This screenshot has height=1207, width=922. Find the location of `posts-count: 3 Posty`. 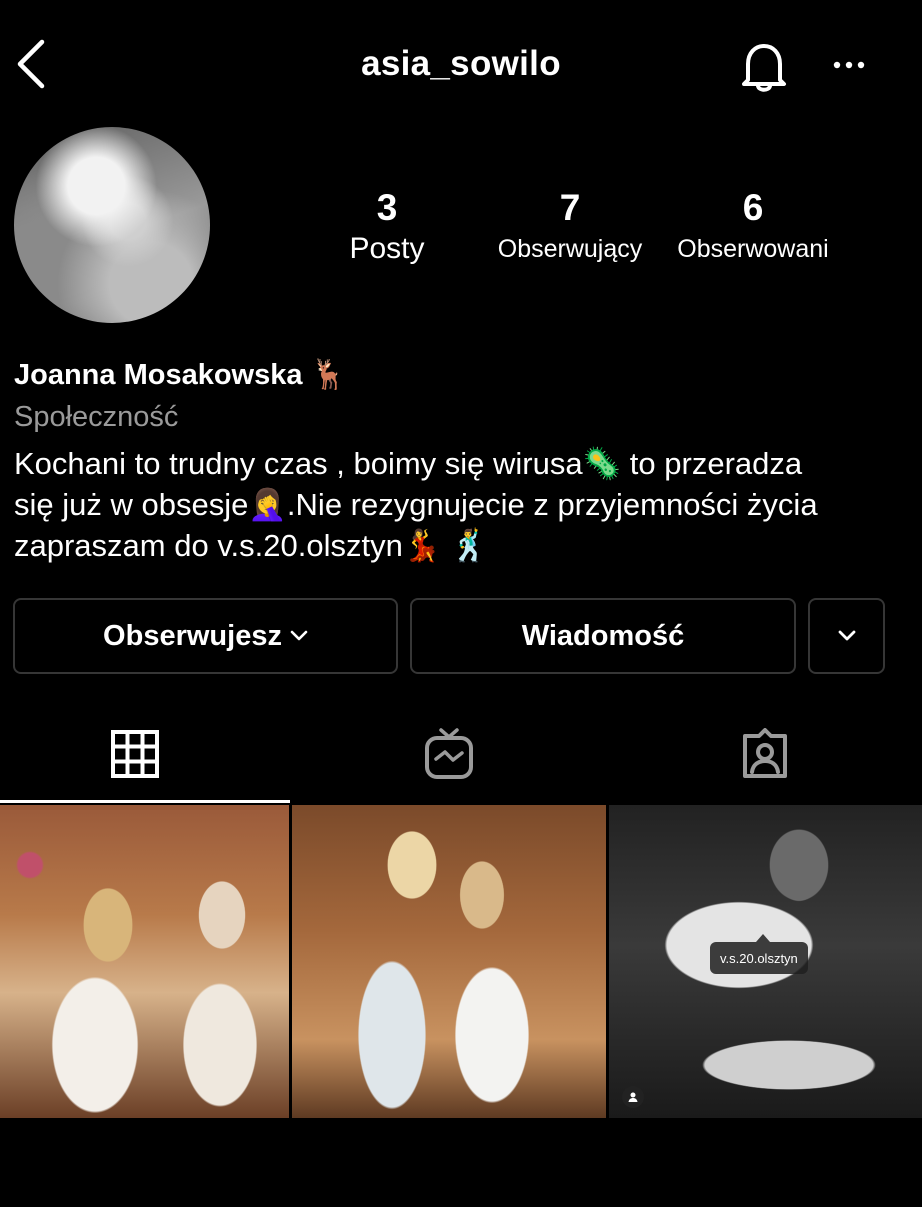

posts-count: 3 Posty is located at coordinates (387, 229).